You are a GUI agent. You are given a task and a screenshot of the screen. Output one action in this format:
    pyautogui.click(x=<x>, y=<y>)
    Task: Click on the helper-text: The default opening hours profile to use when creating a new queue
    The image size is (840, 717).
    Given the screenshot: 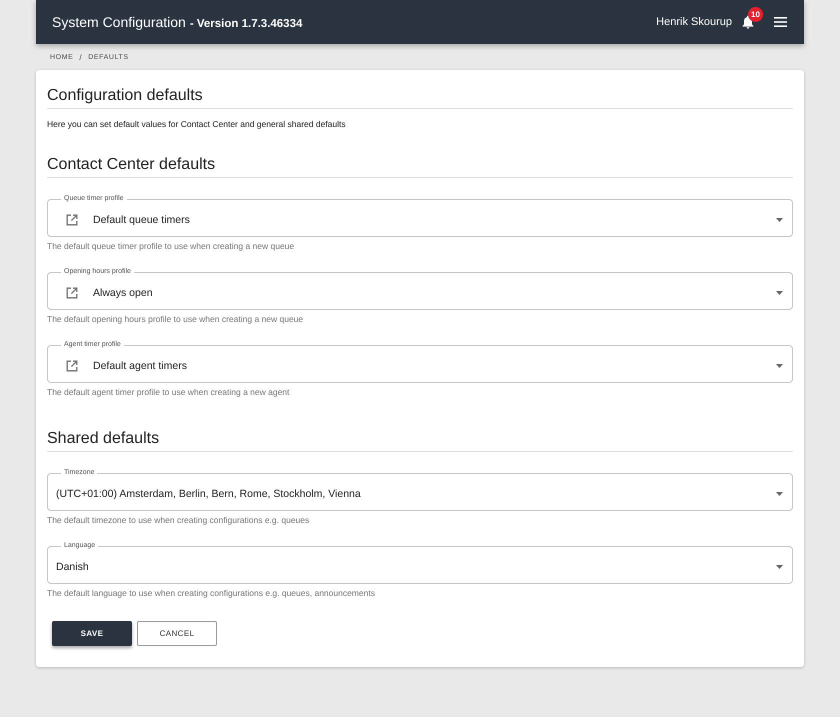 What is the action you would take?
    pyautogui.click(x=175, y=319)
    